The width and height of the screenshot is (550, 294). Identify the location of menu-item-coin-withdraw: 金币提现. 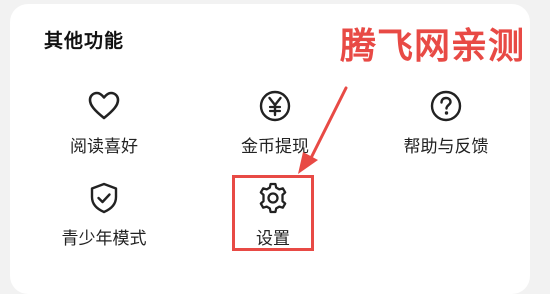
(275, 122).